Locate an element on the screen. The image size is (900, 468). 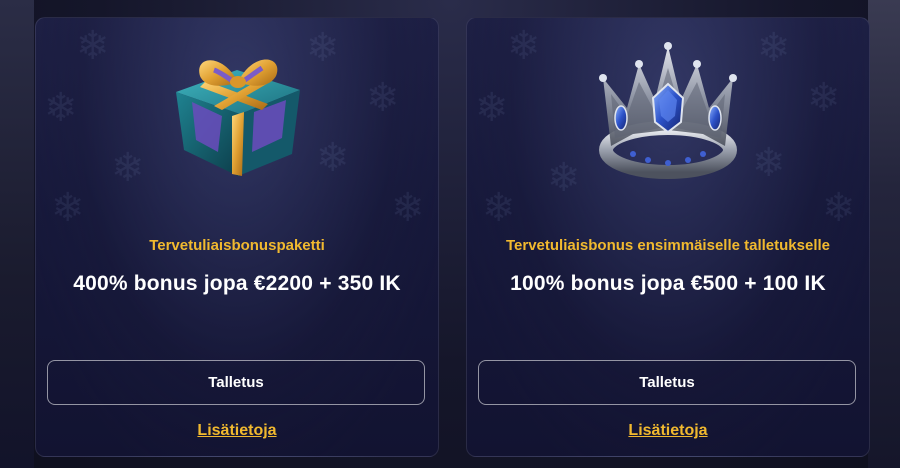
gift-box-icon is located at coordinates (238, 117).